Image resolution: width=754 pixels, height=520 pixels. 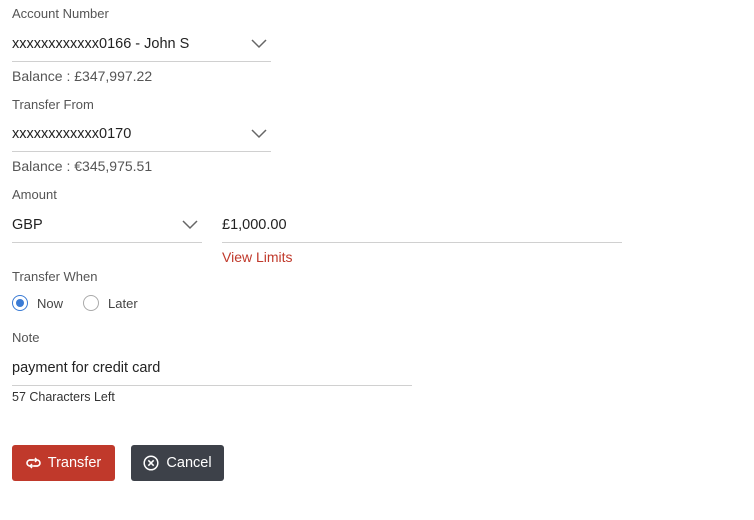 I want to click on radio-now-label: Now, so click(x=50, y=303).